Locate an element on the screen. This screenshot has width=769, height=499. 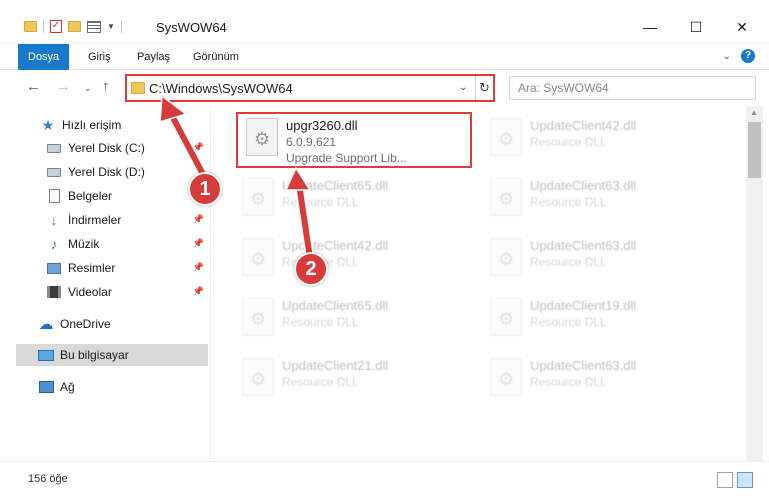
step-callout-one: 1 is located at coordinates (205, 189).